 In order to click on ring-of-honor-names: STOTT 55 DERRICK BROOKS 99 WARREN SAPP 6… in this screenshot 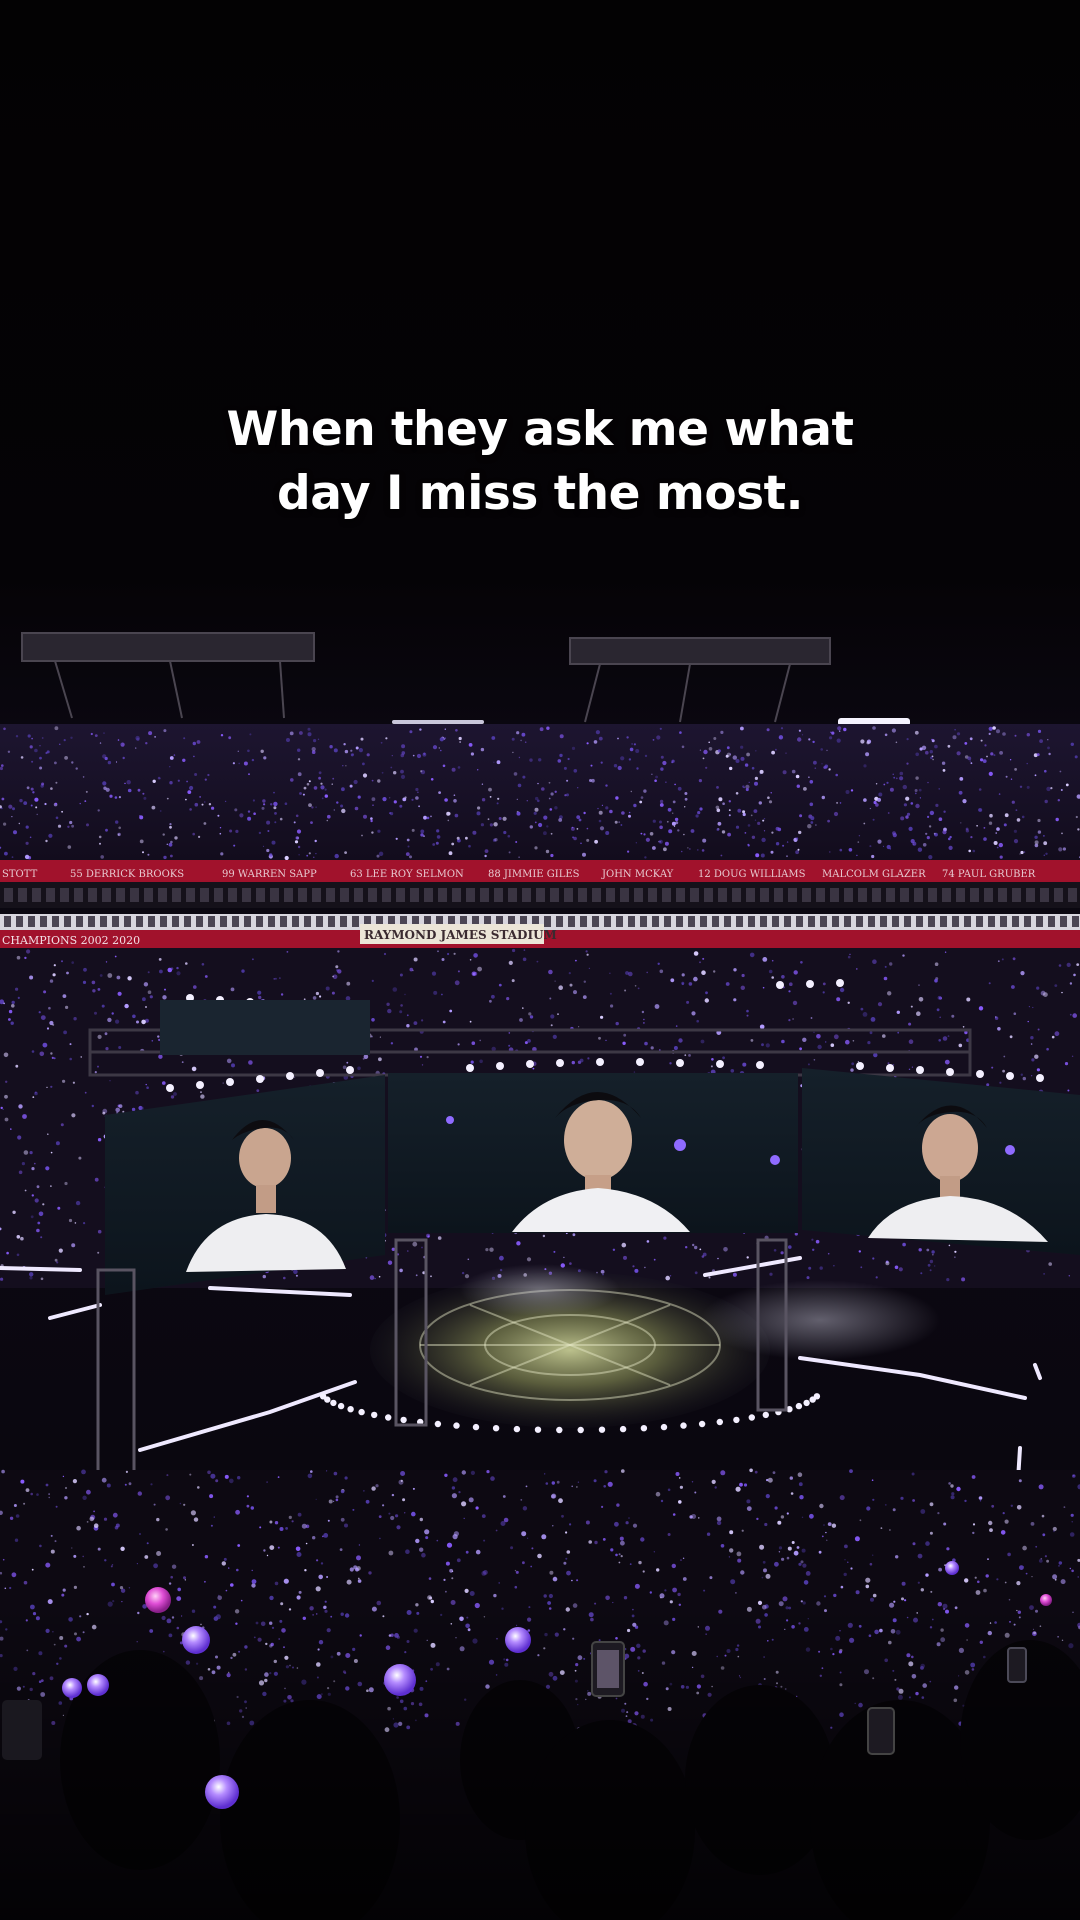, I will do `click(519, 874)`.